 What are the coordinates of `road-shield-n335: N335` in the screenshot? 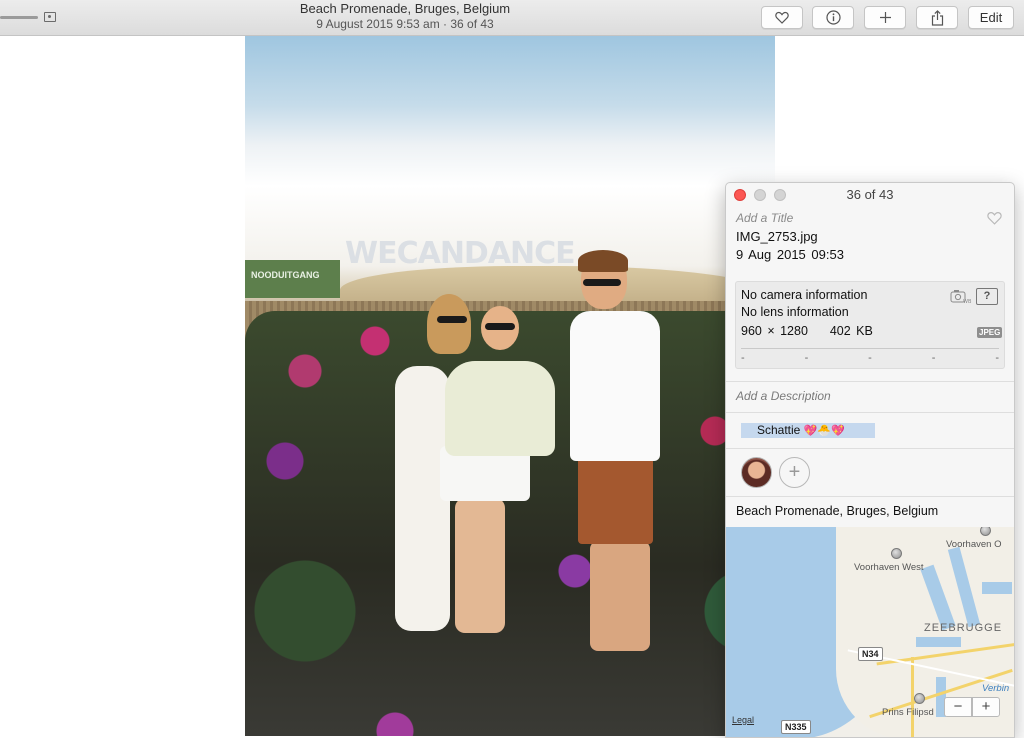 It's located at (796, 727).